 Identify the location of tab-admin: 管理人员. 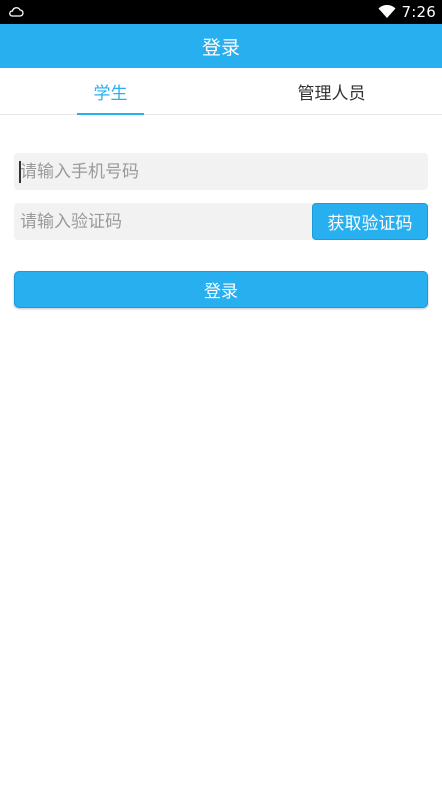
(331, 91).